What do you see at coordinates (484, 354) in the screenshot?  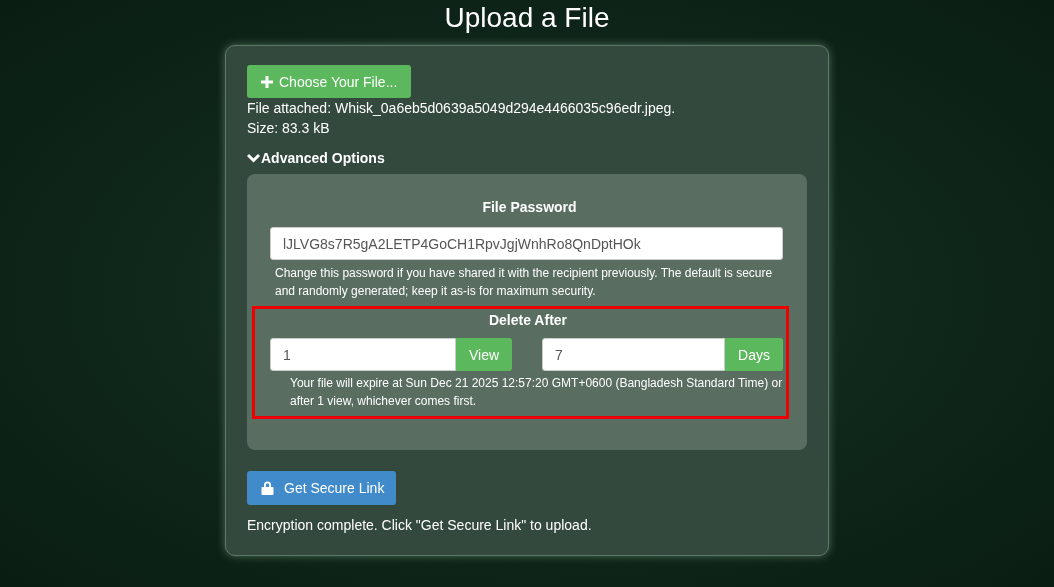 I see `unit-addon: View` at bounding box center [484, 354].